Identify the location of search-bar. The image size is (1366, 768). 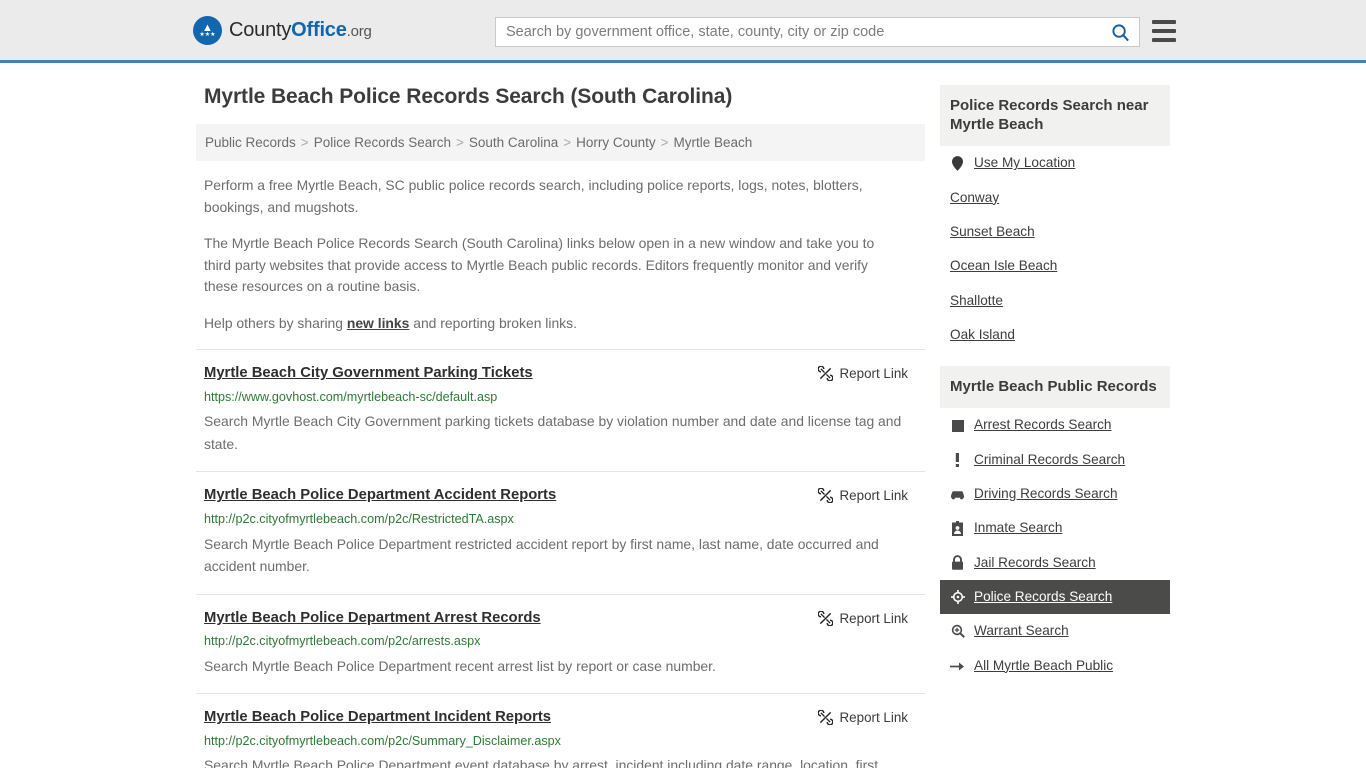
(817, 32).